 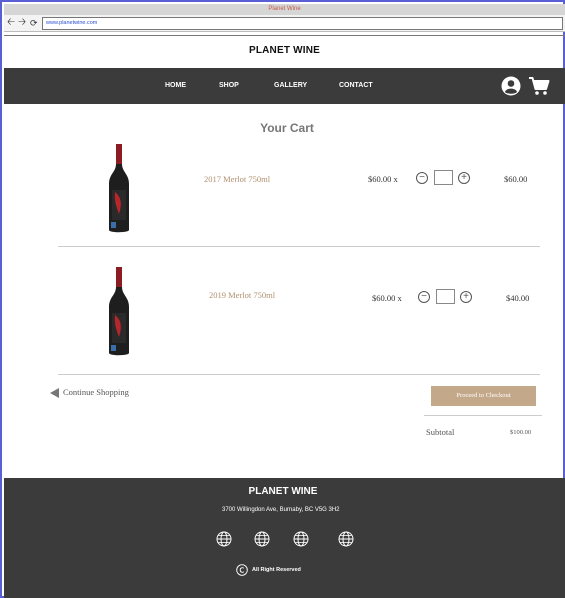 What do you see at coordinates (440, 432) in the screenshot?
I see `subtotal-label: Subtotal` at bounding box center [440, 432].